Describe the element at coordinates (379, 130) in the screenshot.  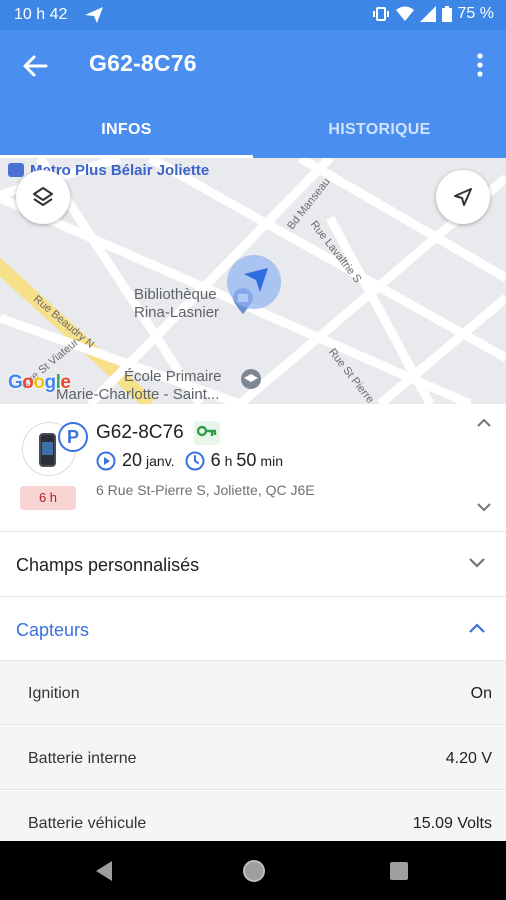
I see `tab-historique: HISTORIQUE` at that location.